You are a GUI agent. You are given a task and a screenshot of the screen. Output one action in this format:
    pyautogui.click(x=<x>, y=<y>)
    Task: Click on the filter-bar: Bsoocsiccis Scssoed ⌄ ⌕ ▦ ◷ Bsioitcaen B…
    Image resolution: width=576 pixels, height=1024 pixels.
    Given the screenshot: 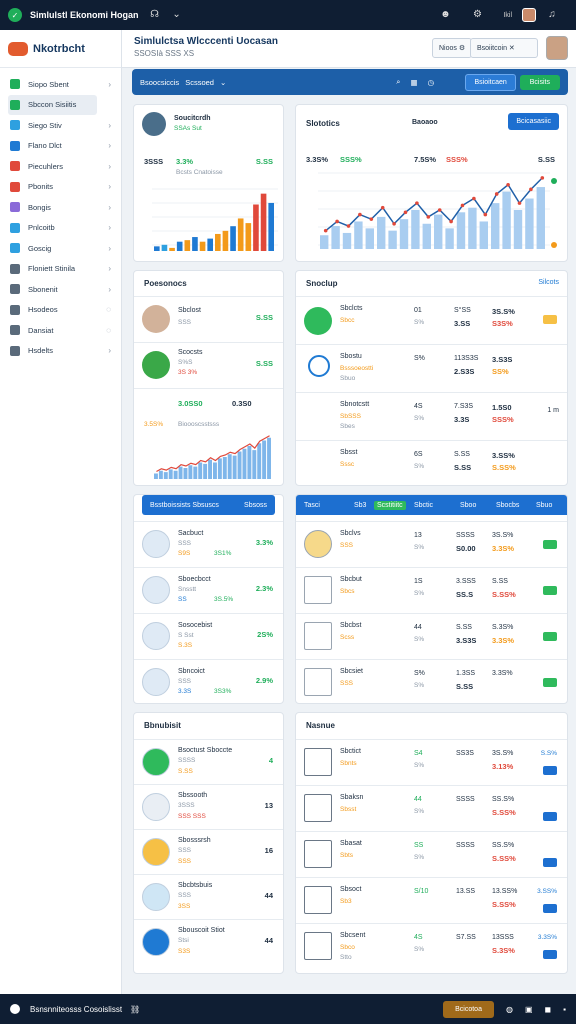 What is the action you would take?
    pyautogui.click(x=350, y=82)
    